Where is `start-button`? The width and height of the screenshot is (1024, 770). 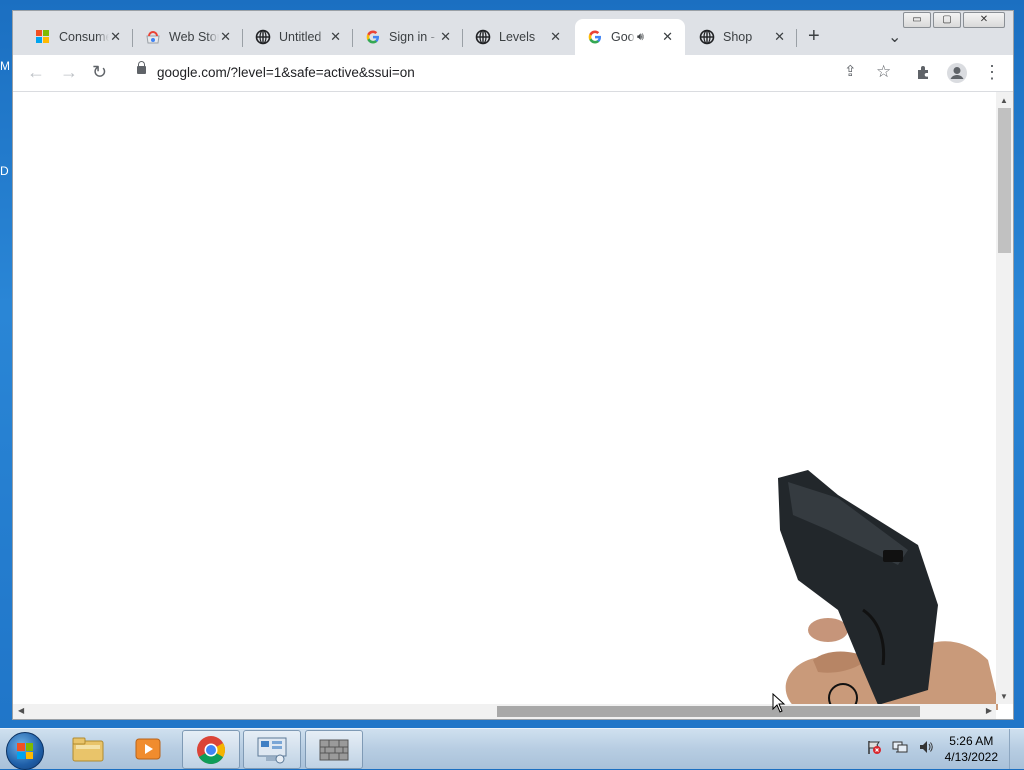
start-button is located at coordinates (25, 751).